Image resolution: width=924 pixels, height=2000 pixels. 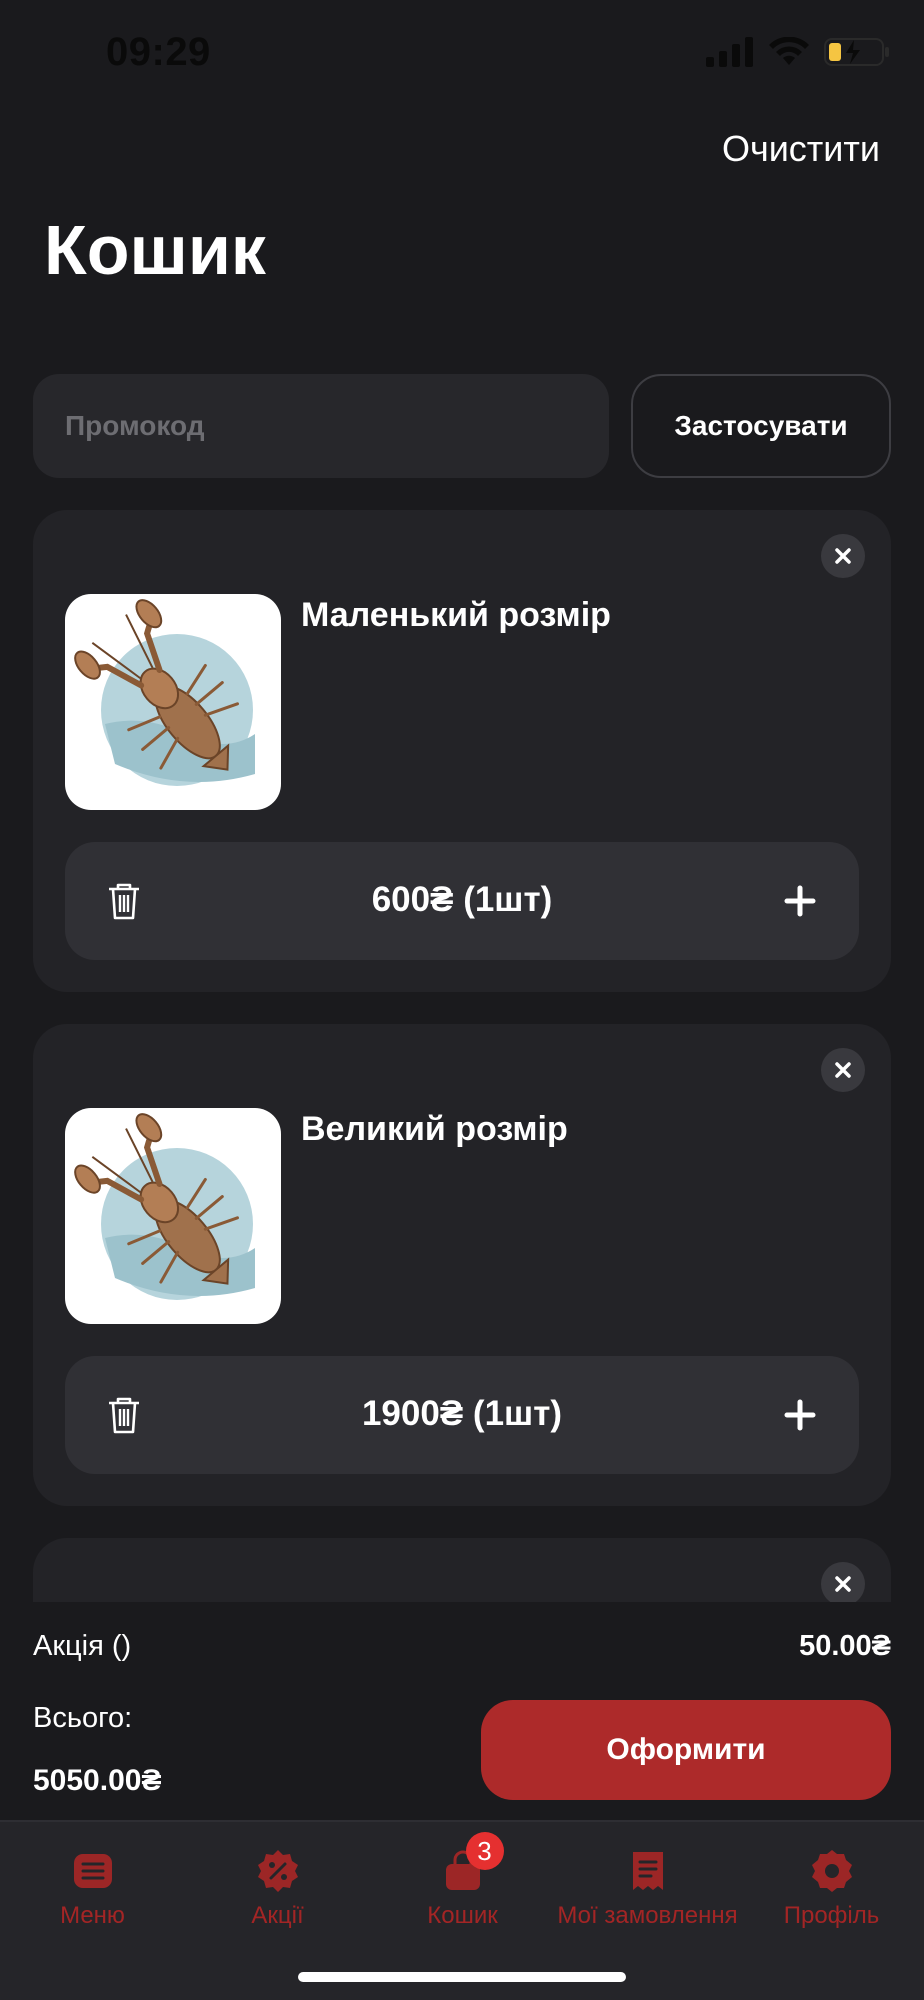 I want to click on item-price: 1900₴, so click(x=412, y=1413).